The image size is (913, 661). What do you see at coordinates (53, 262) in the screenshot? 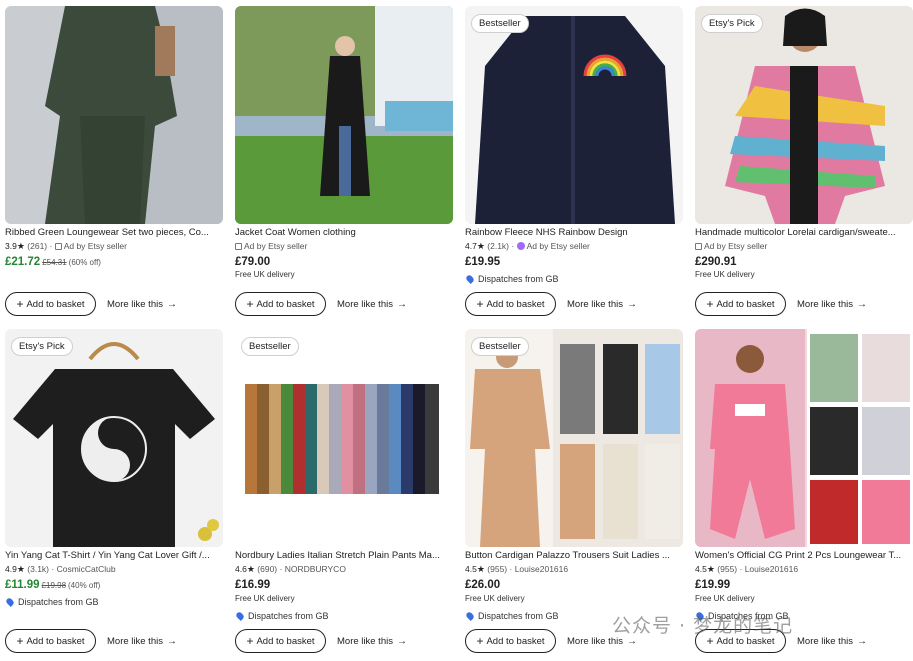
I see `listing-price: £21.72 £54.31 (60% off)` at bounding box center [53, 262].